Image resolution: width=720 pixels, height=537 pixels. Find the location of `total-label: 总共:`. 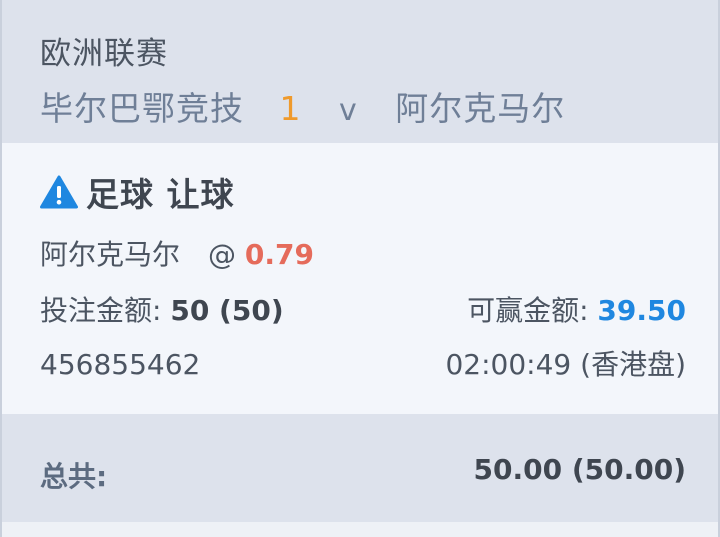

total-label: 总共: is located at coordinates (74, 476).